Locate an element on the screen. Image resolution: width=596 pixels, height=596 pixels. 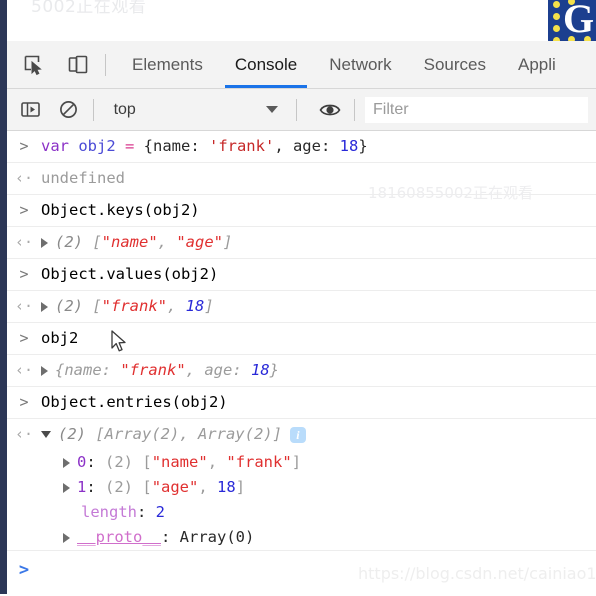
console-entry-input: > Object.values(obj2) is located at coordinates (301, 275).